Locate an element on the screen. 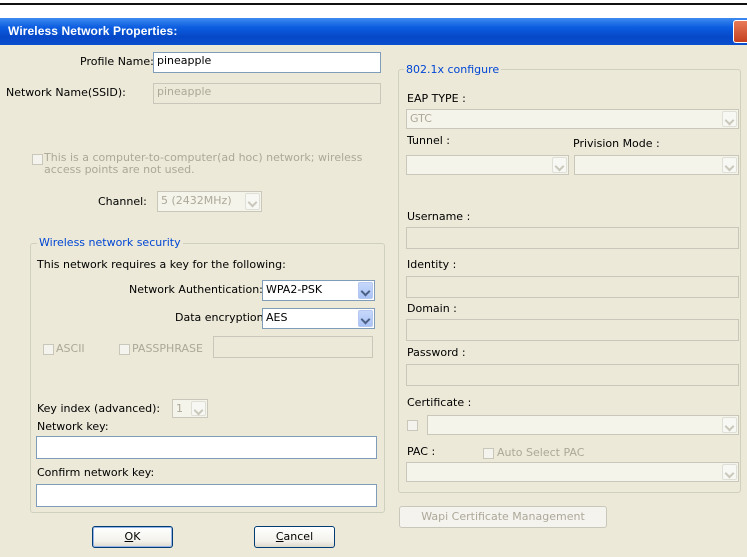 This screenshot has width=747, height=557. certificate-checkbox is located at coordinates (412, 425).